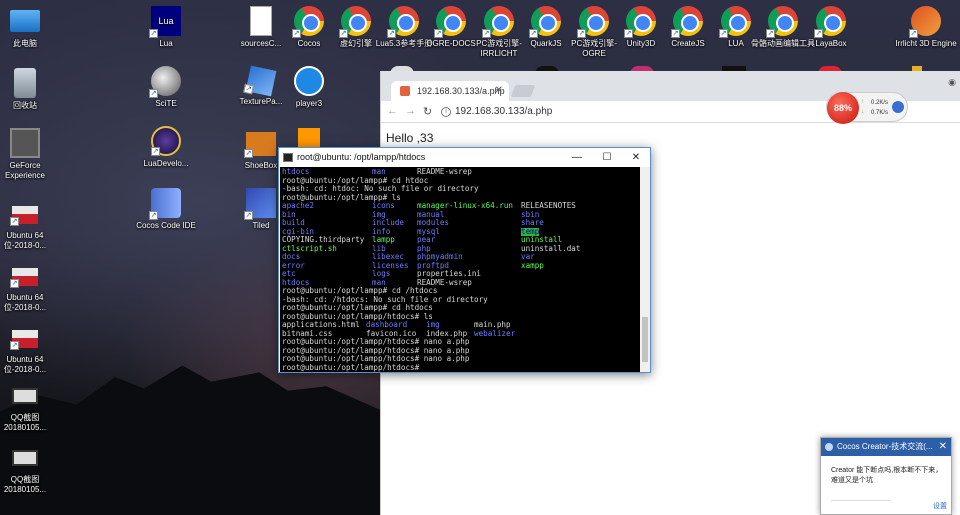 The height and width of the screenshot is (515, 960). Describe the element at coordinates (25, 83) in the screenshot. I see `recycle-bin-icon` at that location.